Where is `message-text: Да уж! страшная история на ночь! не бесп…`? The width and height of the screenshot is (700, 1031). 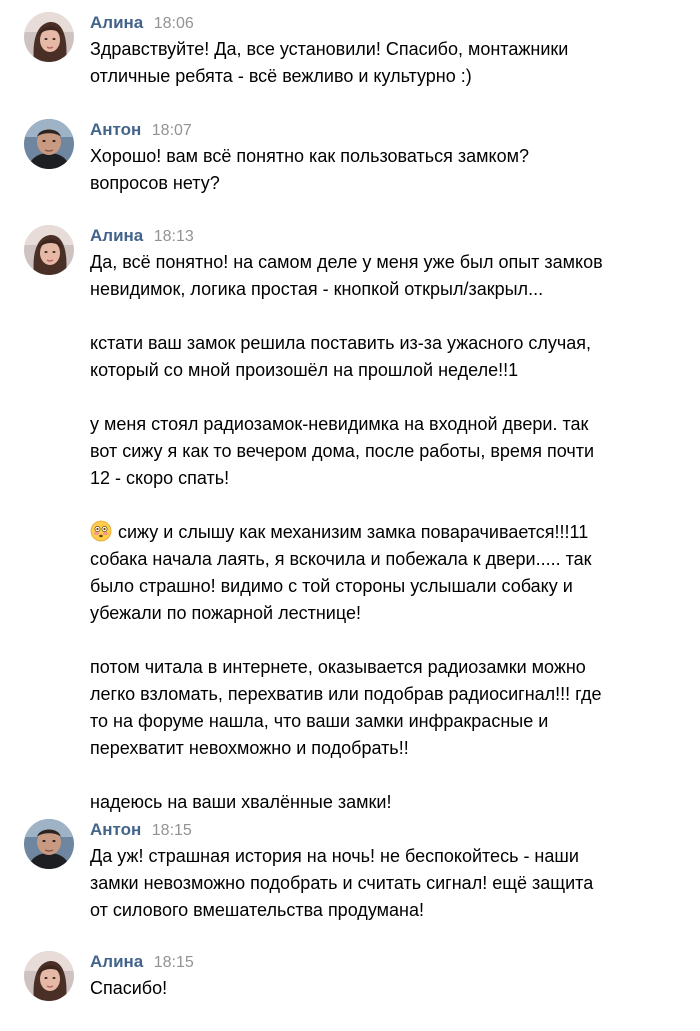 message-text: Да уж! страшная история на ночь! не бесп… is located at coordinates (390, 883).